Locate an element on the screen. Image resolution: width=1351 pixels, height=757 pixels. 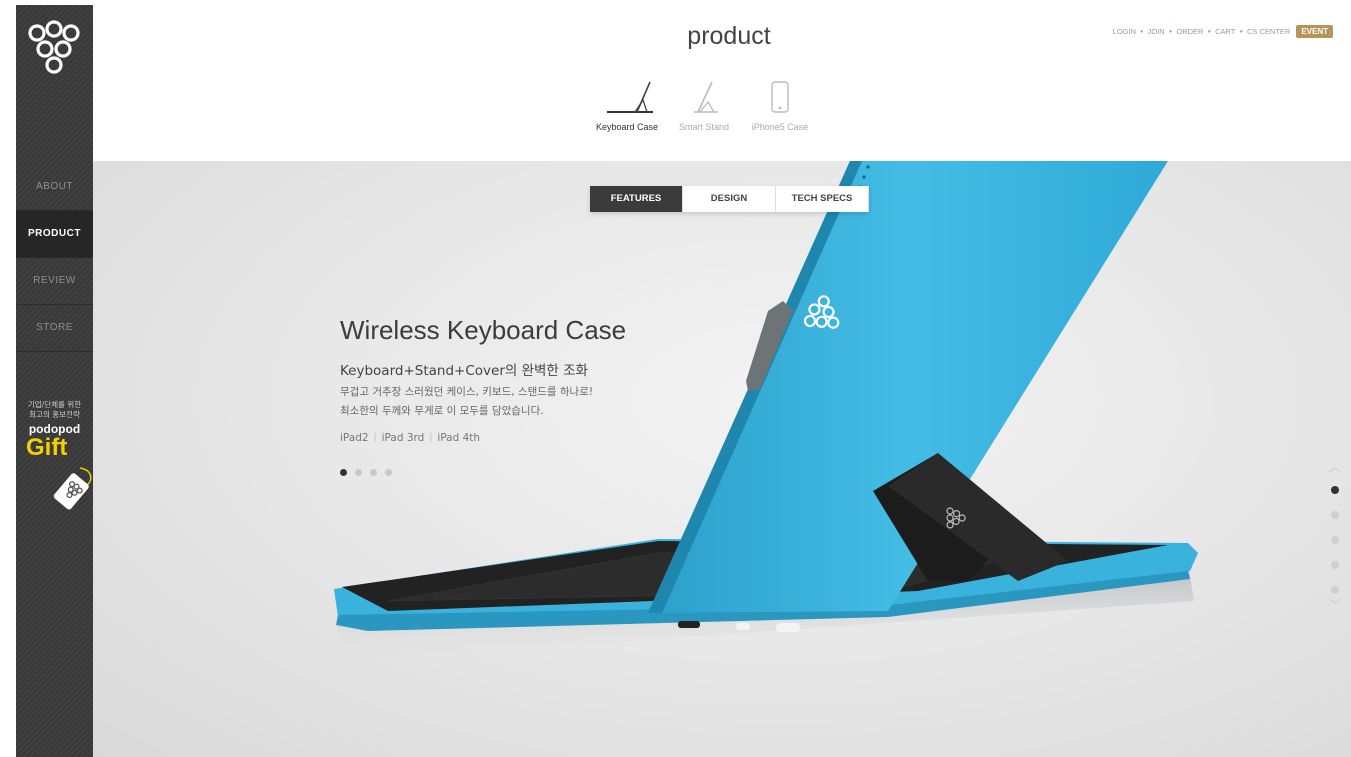
nav-item-product: PRODUCT is located at coordinates (54, 234).